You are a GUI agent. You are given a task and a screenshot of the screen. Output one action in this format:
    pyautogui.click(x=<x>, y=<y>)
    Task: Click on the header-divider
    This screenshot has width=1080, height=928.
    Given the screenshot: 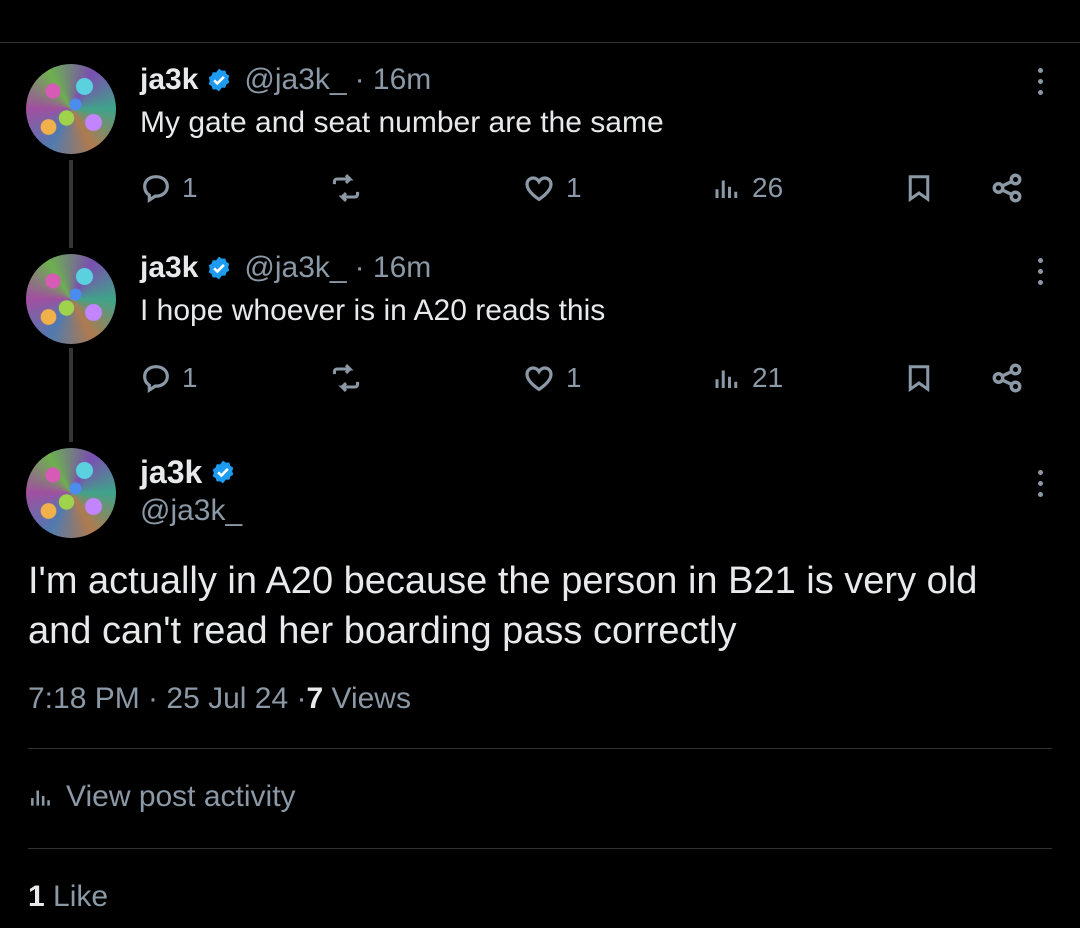 What is the action you would take?
    pyautogui.click(x=540, y=42)
    